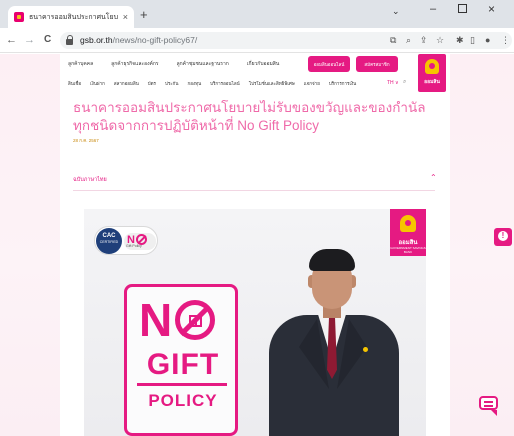  I want to click on cac-seal: CAC CERTIFIED, so click(109, 241).